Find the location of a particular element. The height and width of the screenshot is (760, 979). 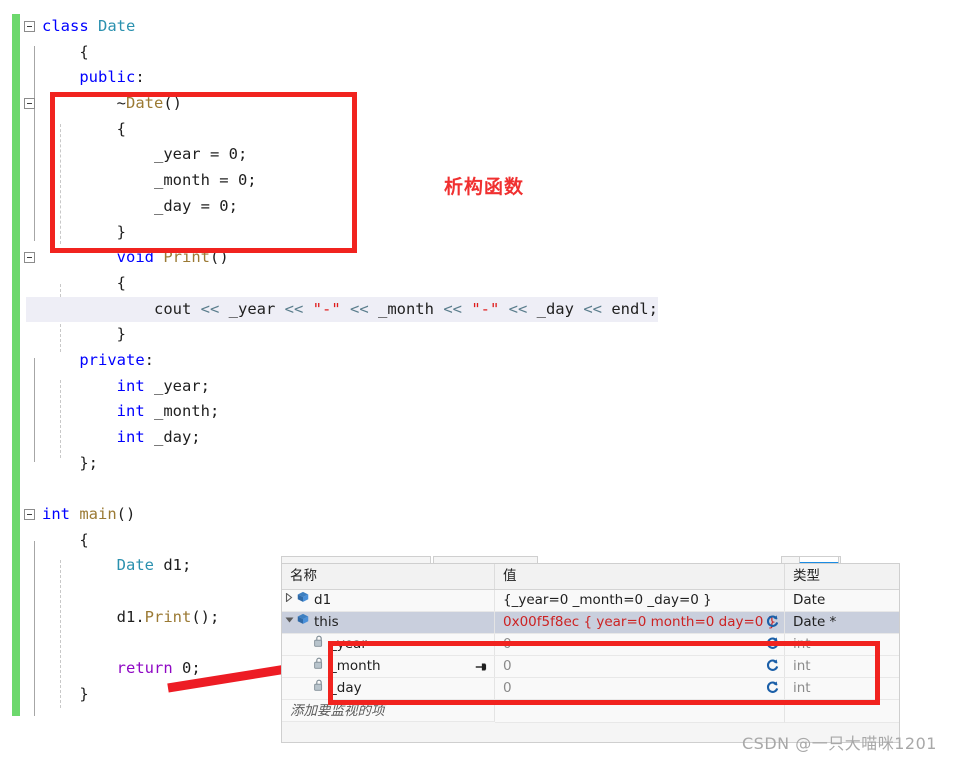

column-header-name: 名称 is located at coordinates (388, 576).